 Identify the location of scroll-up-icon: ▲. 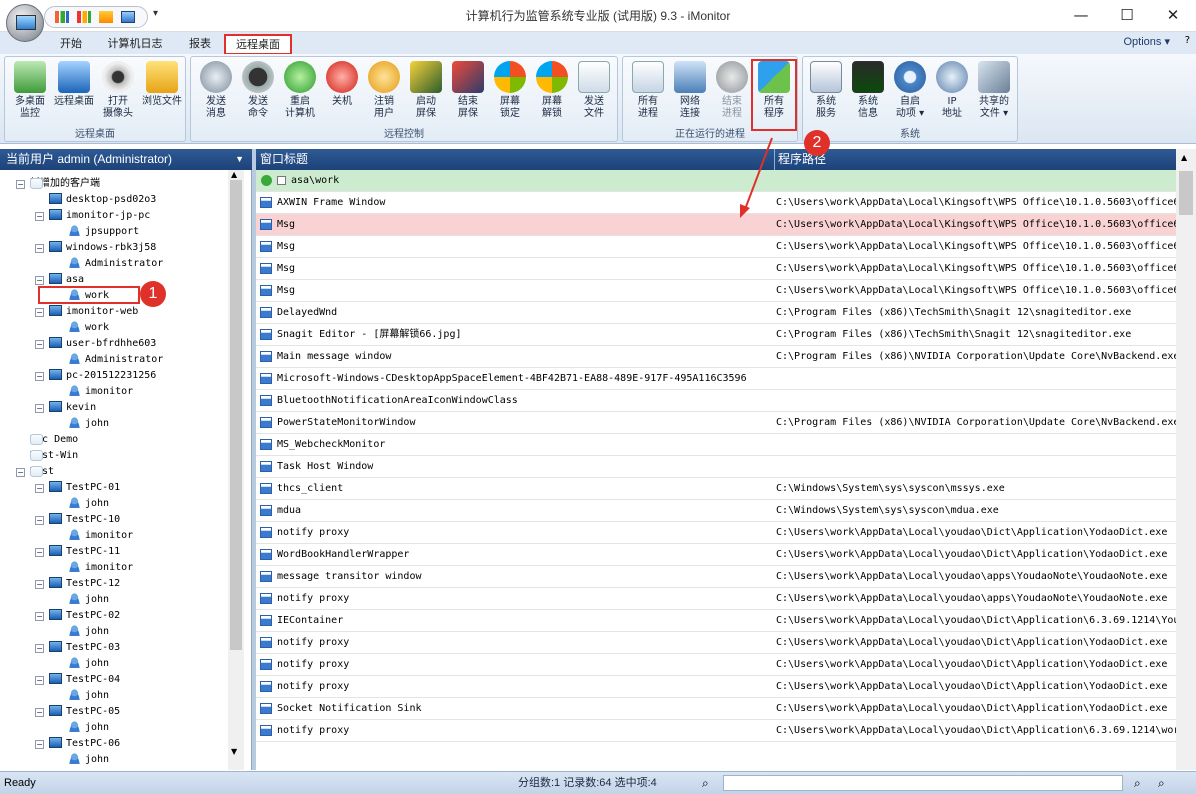
(1184, 157).